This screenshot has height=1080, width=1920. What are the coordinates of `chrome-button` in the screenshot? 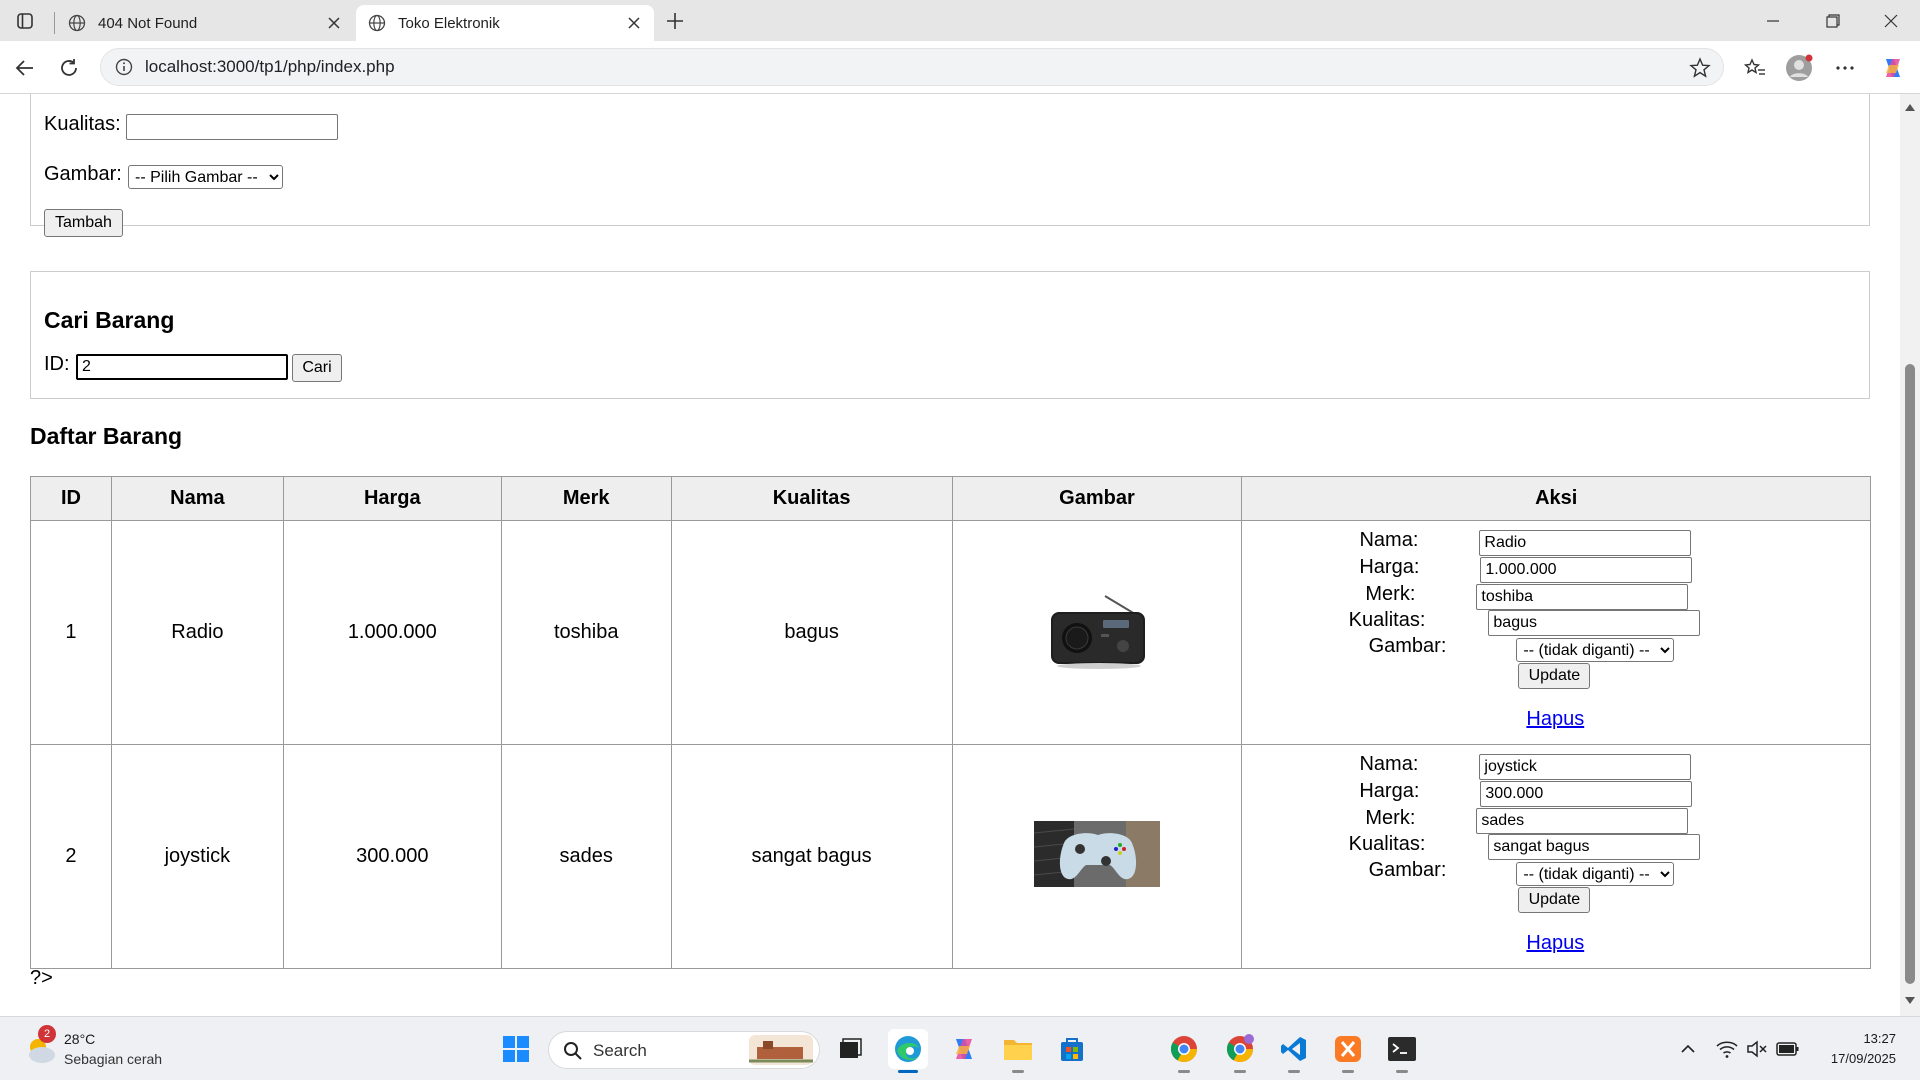 It's located at (1184, 1051).